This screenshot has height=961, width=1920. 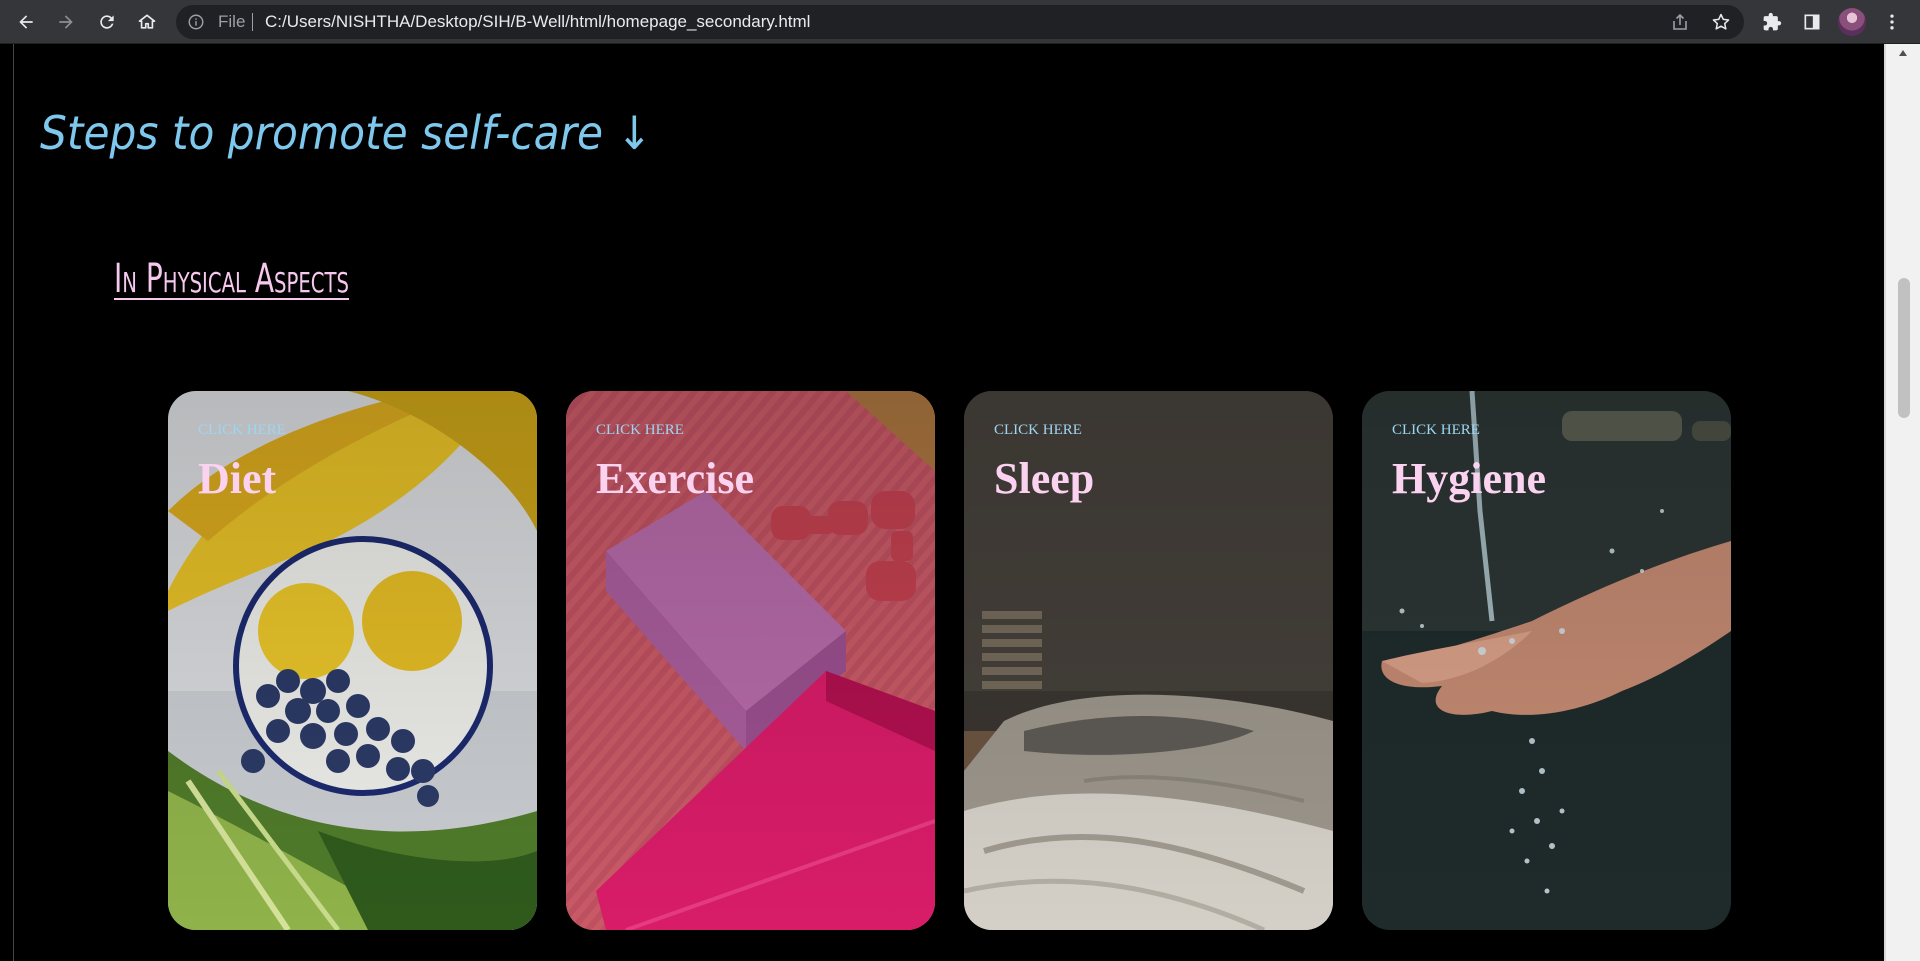 I want to click on card-exercise: CLICK HERE Exercise, so click(x=750, y=660).